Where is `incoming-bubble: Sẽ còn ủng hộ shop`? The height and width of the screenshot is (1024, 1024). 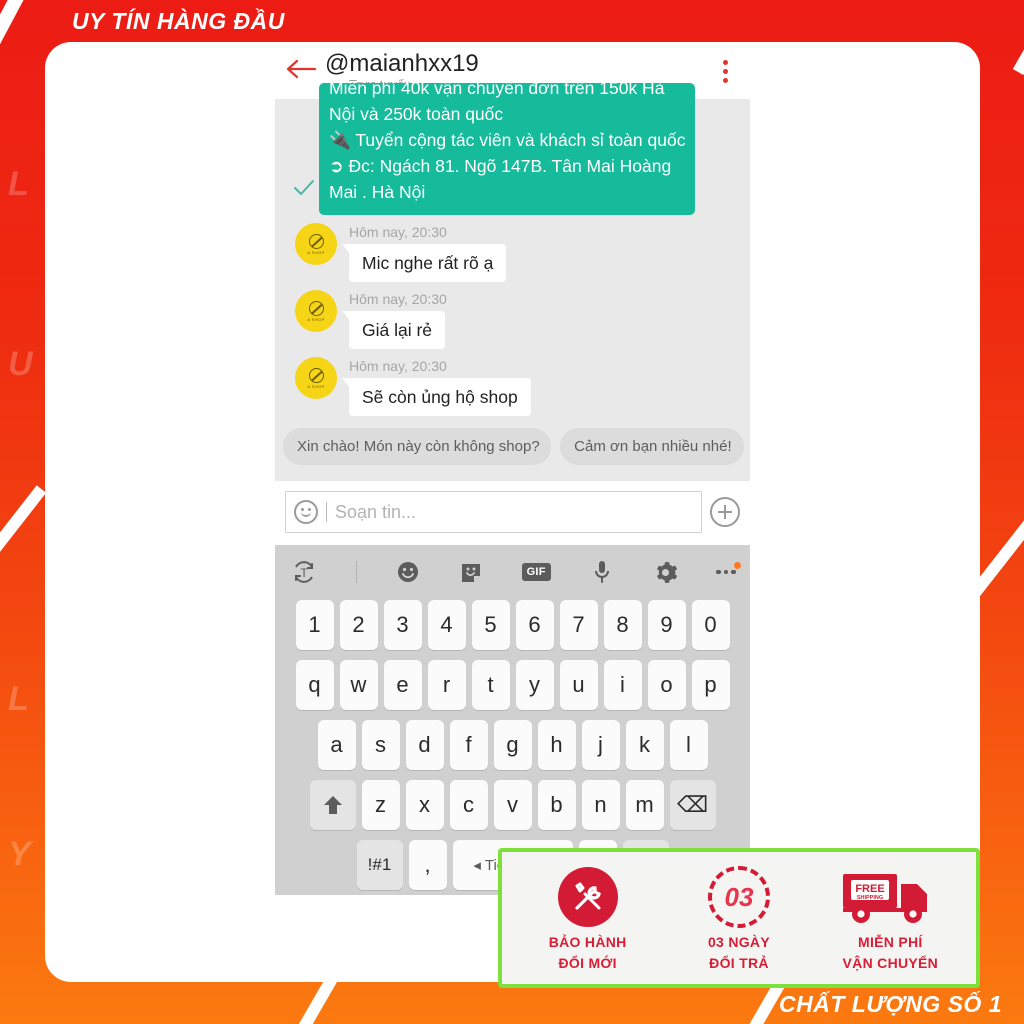 incoming-bubble: Sẽ còn ủng hộ shop is located at coordinates (436, 397).